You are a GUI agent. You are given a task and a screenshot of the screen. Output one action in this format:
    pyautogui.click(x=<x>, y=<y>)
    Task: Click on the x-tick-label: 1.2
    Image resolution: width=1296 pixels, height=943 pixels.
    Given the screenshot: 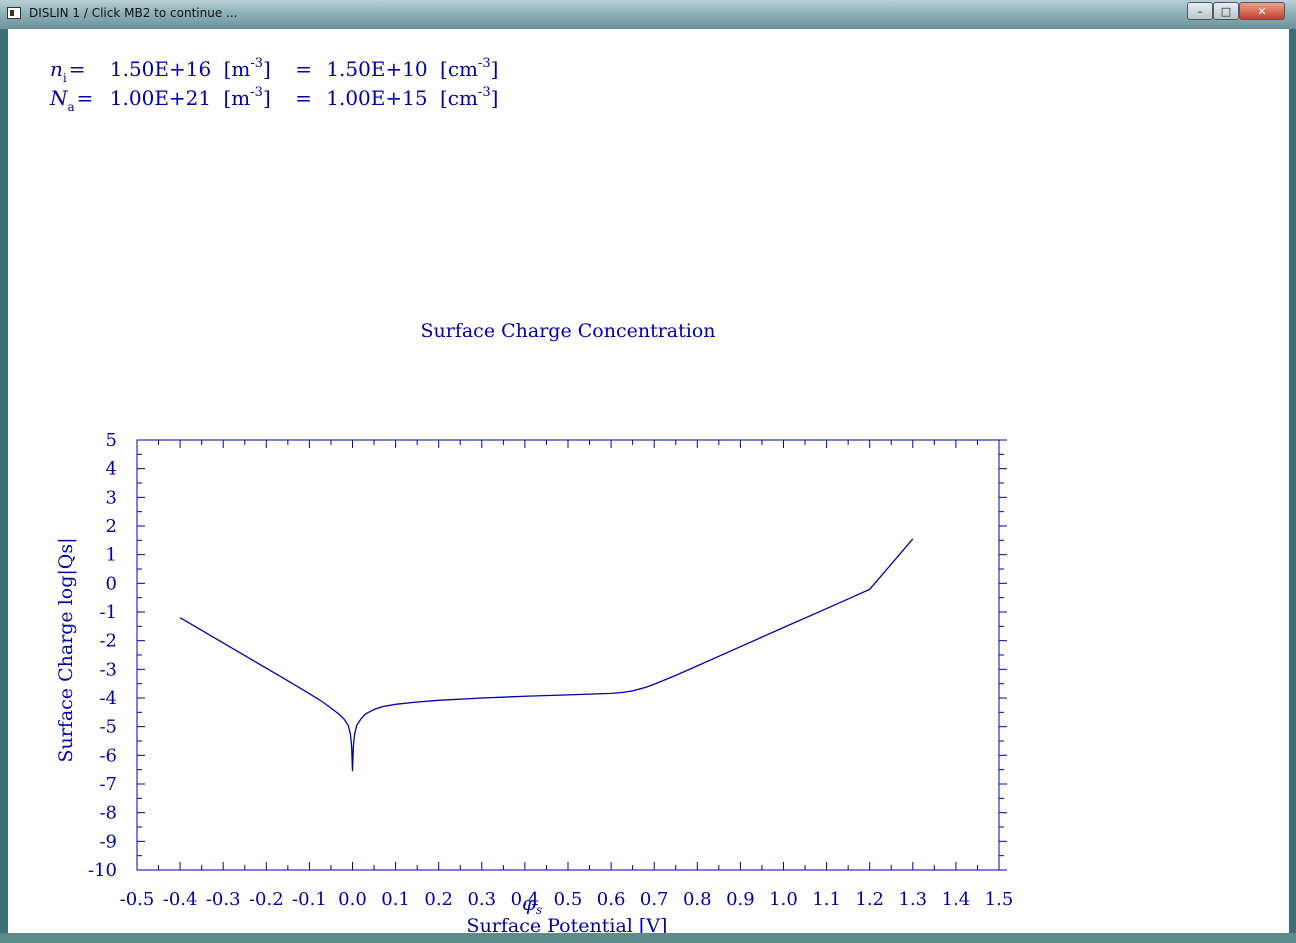 What is the action you would take?
    pyautogui.click(x=869, y=899)
    